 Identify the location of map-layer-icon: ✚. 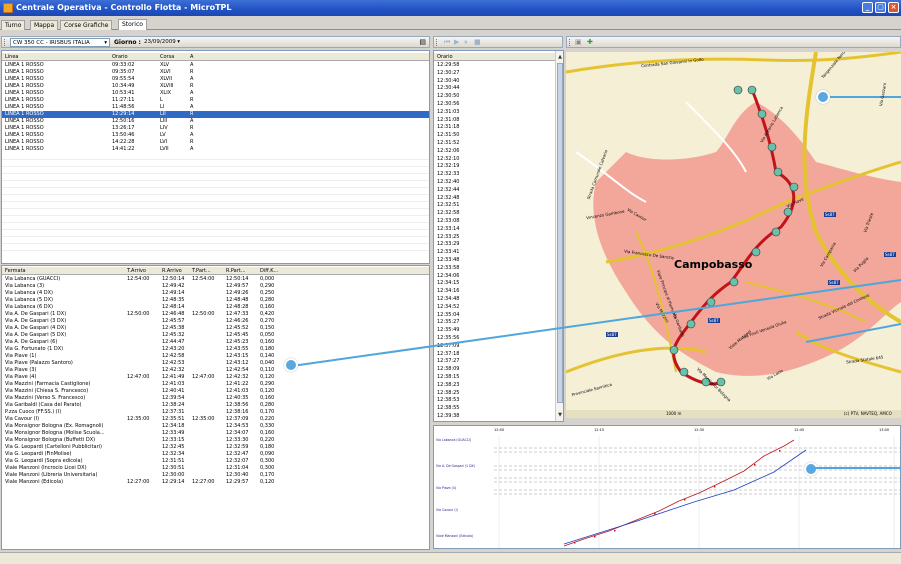
(590, 42).